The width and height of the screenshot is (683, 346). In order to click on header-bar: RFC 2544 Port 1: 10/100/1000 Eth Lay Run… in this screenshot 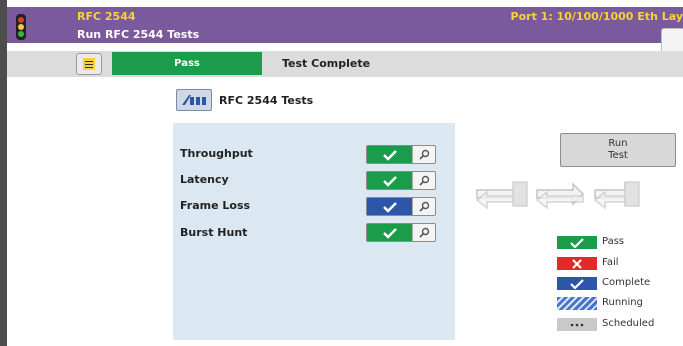, I will do `click(345, 25)`.